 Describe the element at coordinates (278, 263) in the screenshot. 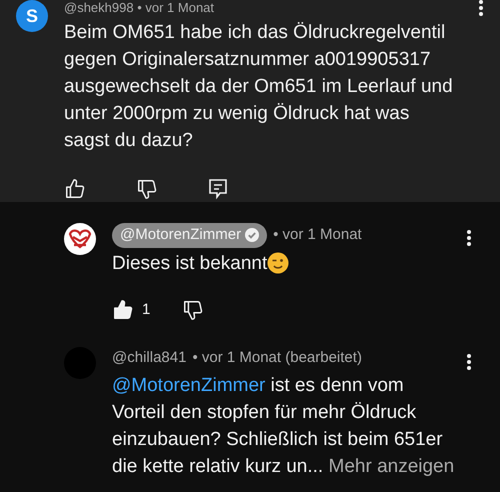

I see `winking-face-icon` at that location.